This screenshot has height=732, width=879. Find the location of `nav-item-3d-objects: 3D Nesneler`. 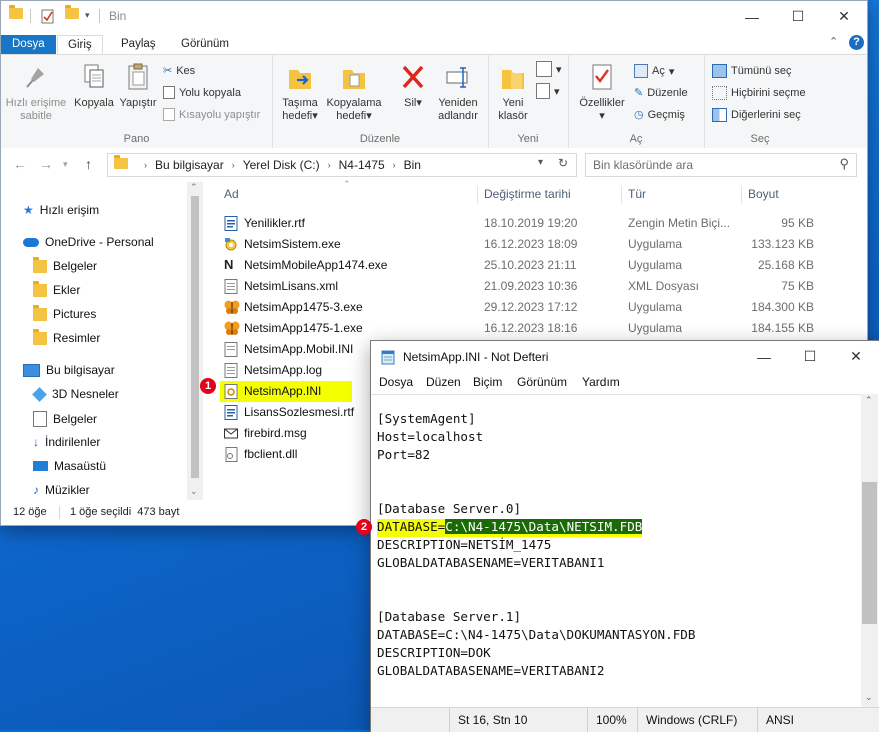

nav-item-3d-objects: 3D Nesneler is located at coordinates (75, 394).